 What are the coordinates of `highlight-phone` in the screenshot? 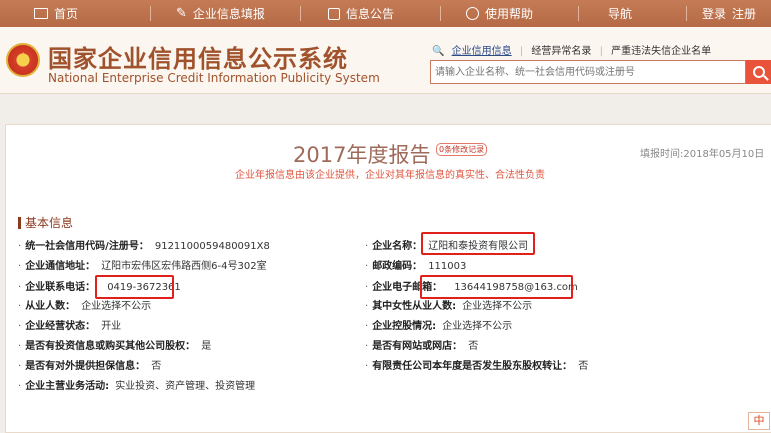 It's located at (134, 287).